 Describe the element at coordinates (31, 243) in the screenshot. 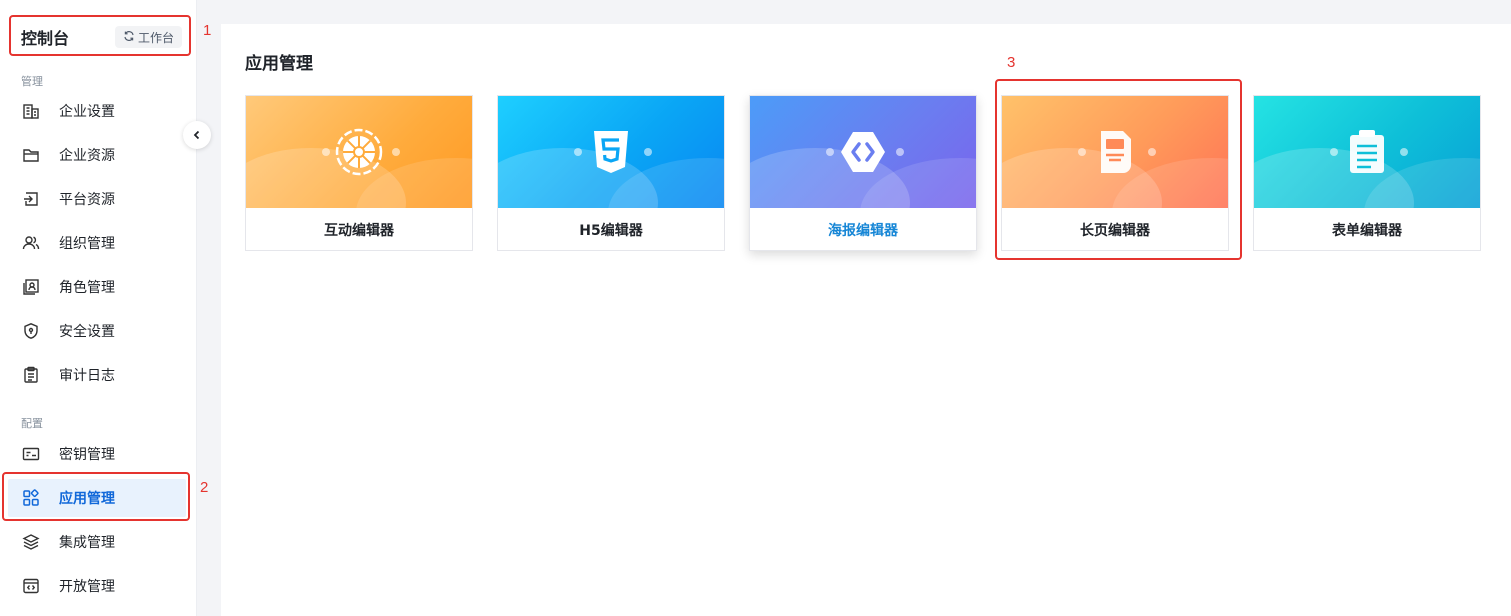

I see `users-icon` at that location.